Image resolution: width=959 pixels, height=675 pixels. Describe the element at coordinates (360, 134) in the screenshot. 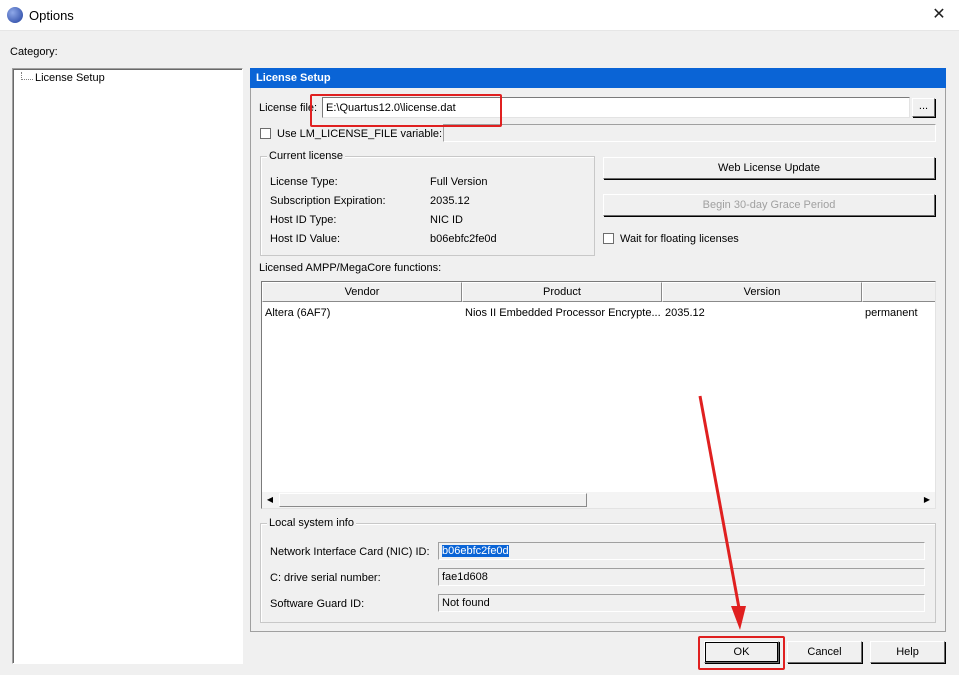

I see `use-lm-license-label: Use LM_LICENSE_FILE variable:` at that location.